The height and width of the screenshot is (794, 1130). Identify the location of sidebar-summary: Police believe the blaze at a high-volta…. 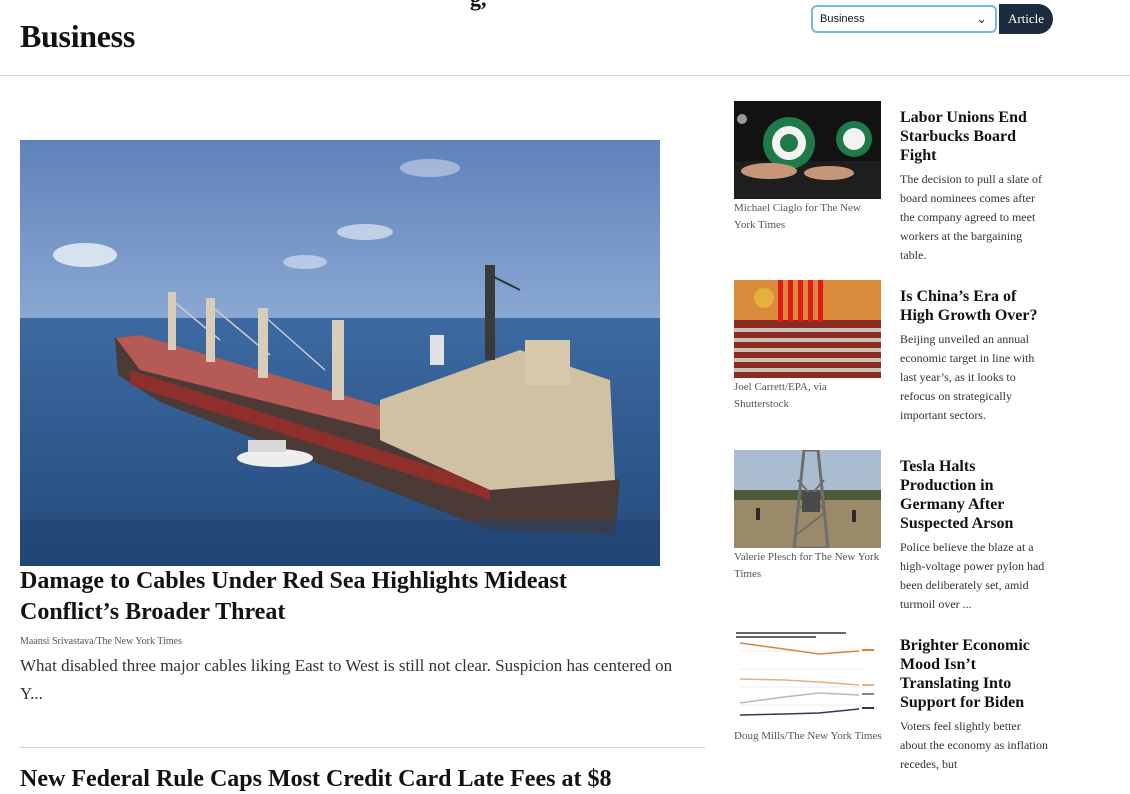
(972, 575).